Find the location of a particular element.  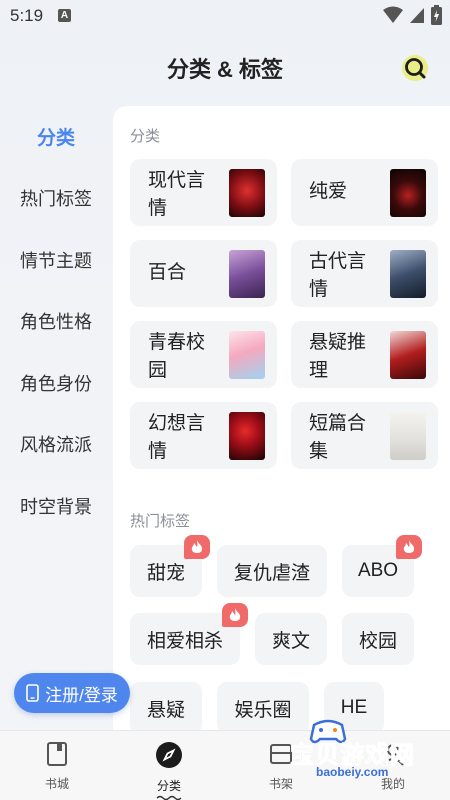

bottom-nav-label: 书城 is located at coordinates (56, 784).